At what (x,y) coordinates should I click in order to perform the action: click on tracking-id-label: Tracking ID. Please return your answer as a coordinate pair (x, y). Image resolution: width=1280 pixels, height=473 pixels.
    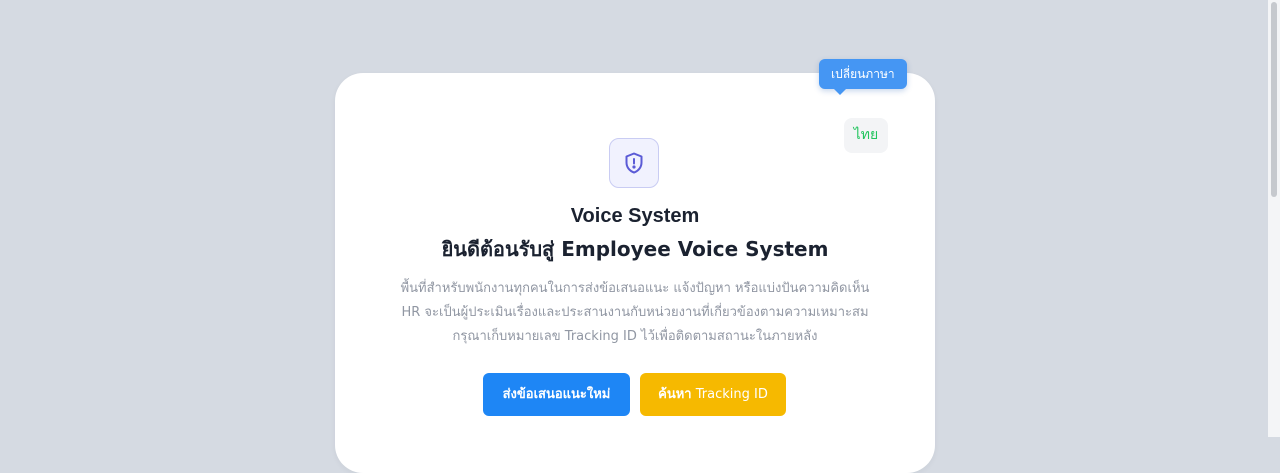
    Looking at the image, I should click on (731, 394).